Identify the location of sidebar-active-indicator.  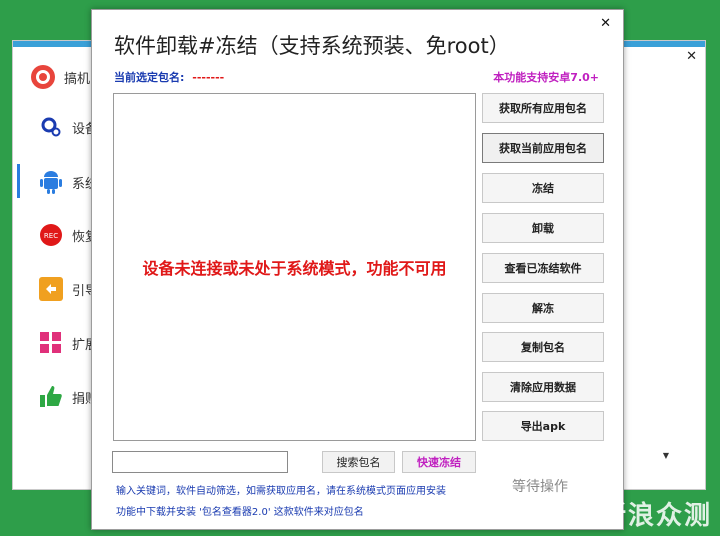
(18, 181).